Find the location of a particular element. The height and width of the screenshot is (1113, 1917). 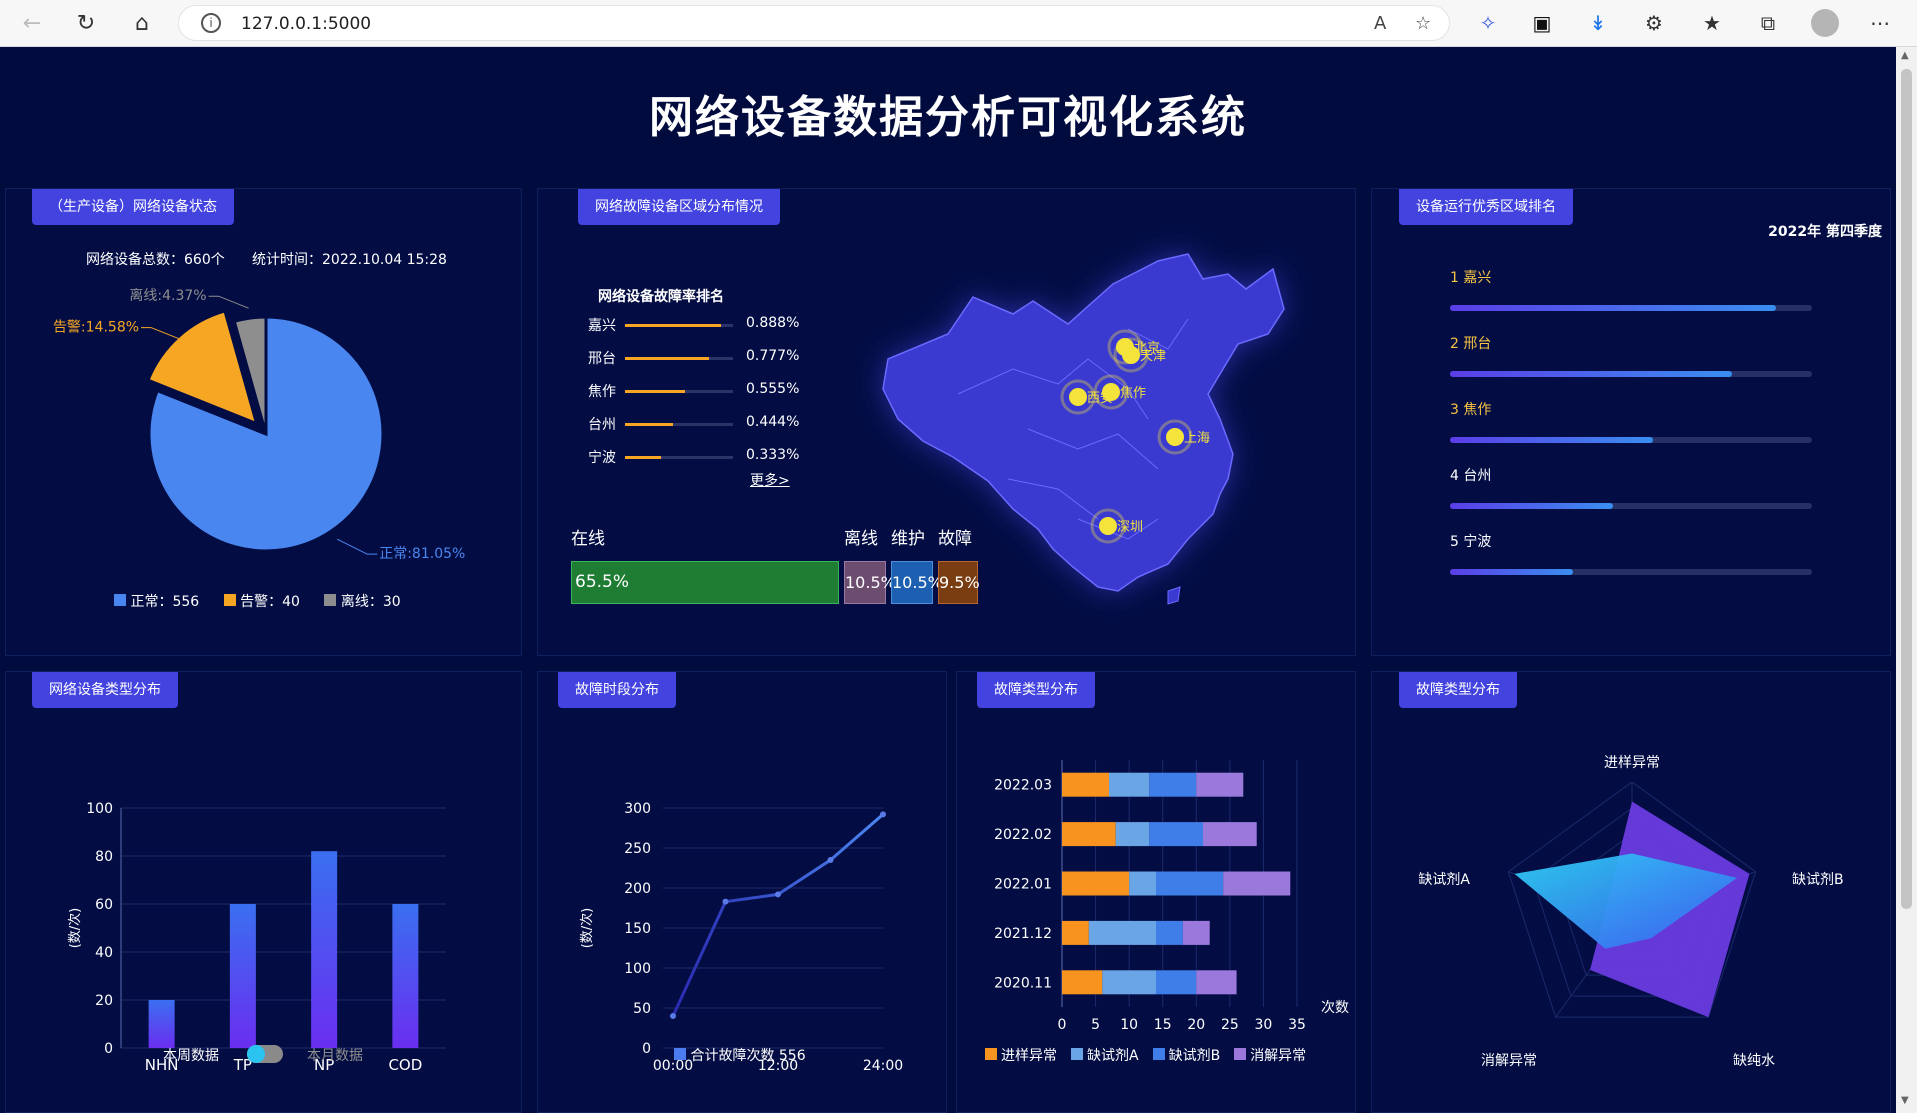

rank-item-label: 3 焦作 is located at coordinates (1471, 410).